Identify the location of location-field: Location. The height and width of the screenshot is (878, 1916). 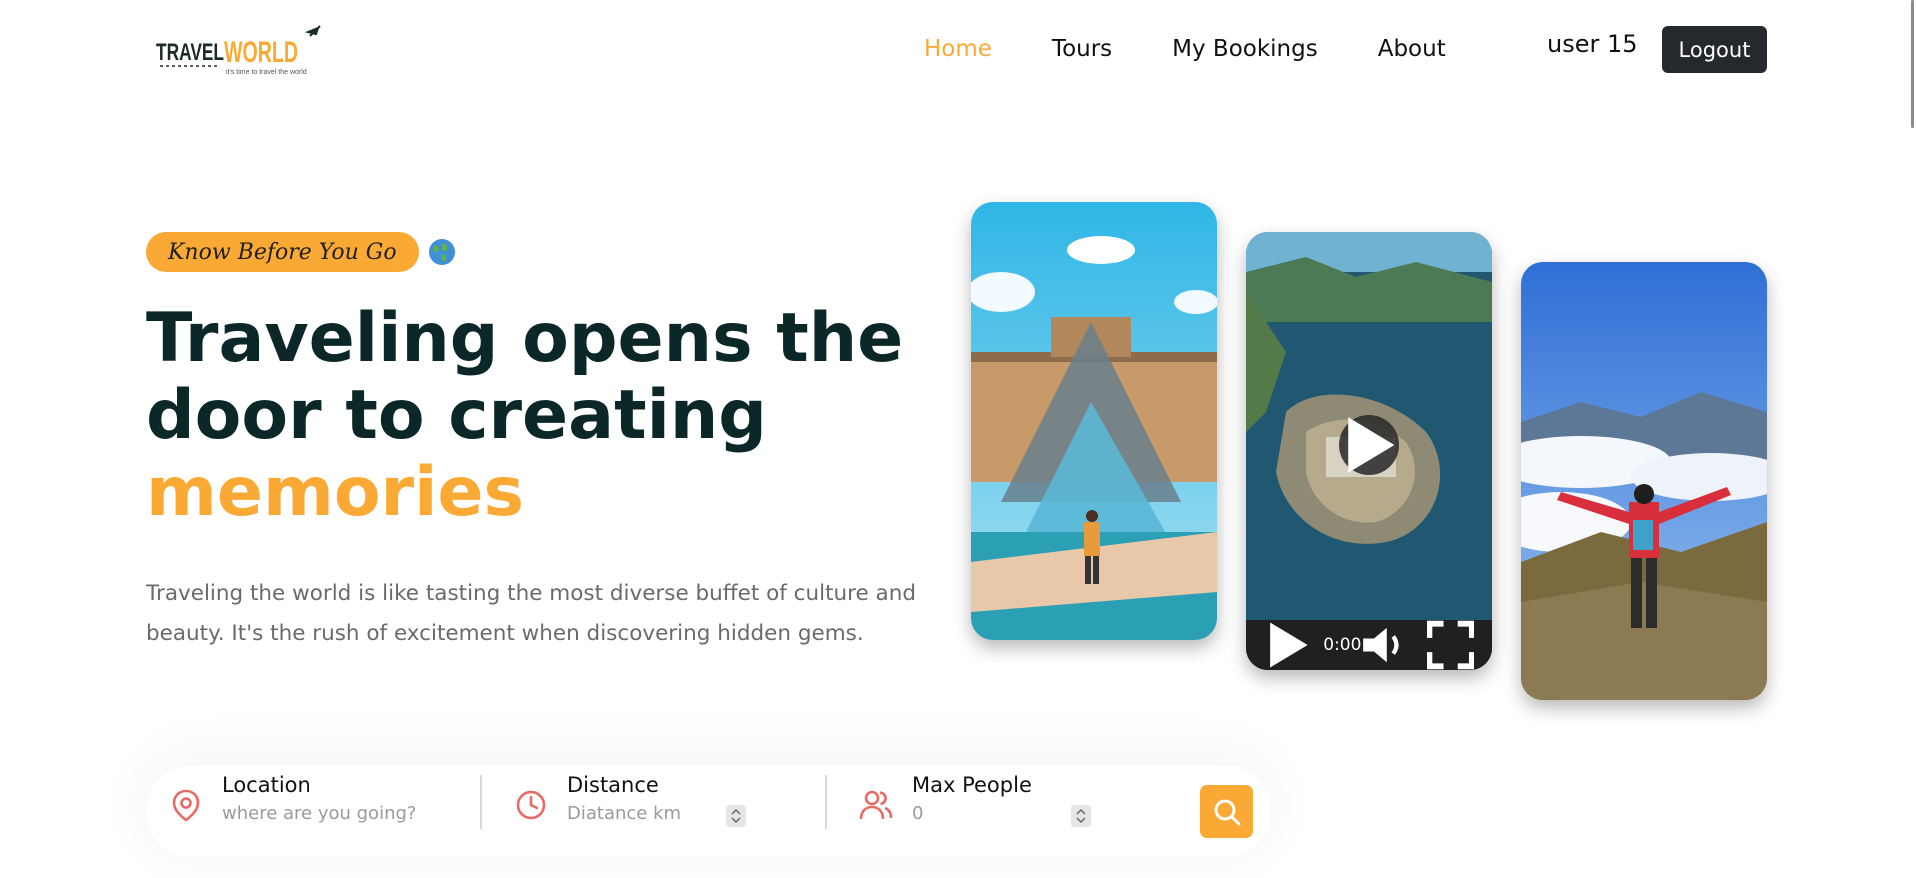
(318, 811).